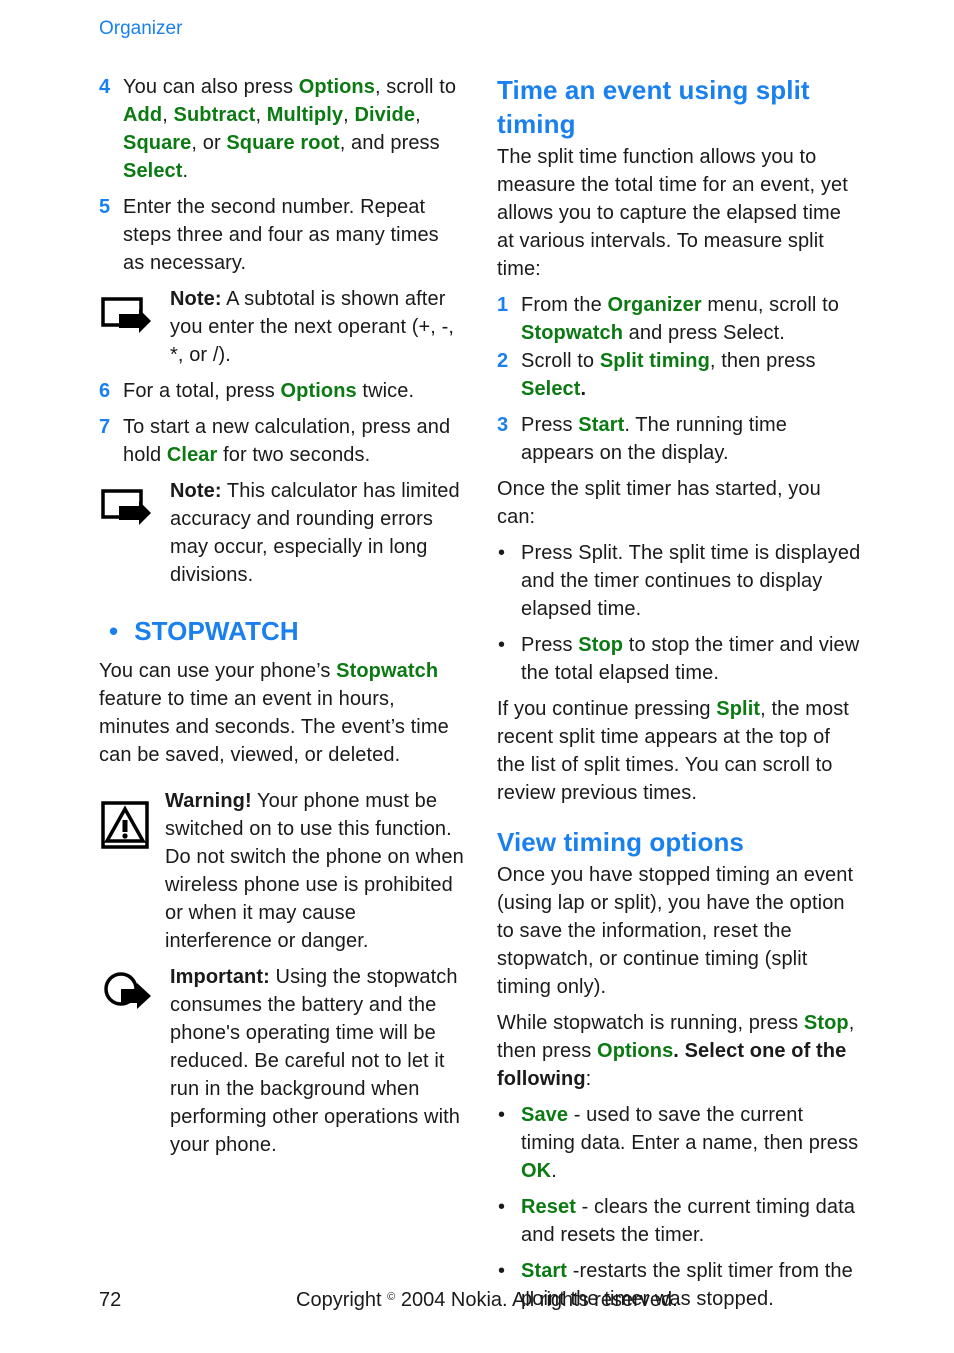 The image size is (954, 1353). I want to click on keyword-ok: OK, so click(536, 1171).